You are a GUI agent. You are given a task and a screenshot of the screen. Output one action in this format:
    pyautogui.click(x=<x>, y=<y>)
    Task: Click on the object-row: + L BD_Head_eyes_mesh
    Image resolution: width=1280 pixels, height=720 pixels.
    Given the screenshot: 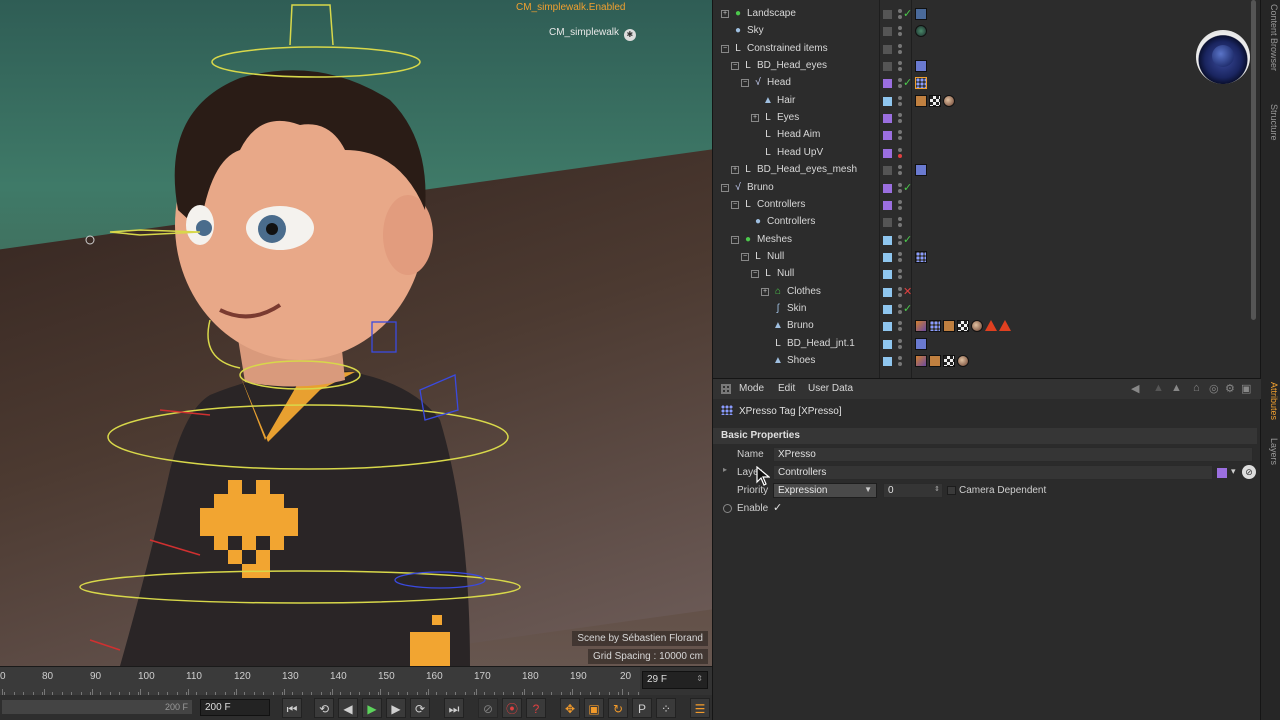 What is the action you would take?
    pyautogui.click(x=983, y=170)
    